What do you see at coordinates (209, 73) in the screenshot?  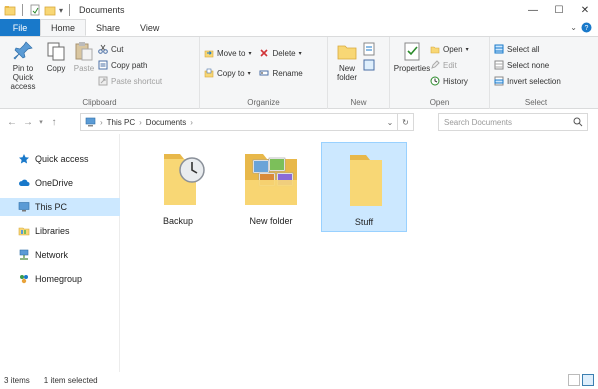 I see `copy-to-icon` at bounding box center [209, 73].